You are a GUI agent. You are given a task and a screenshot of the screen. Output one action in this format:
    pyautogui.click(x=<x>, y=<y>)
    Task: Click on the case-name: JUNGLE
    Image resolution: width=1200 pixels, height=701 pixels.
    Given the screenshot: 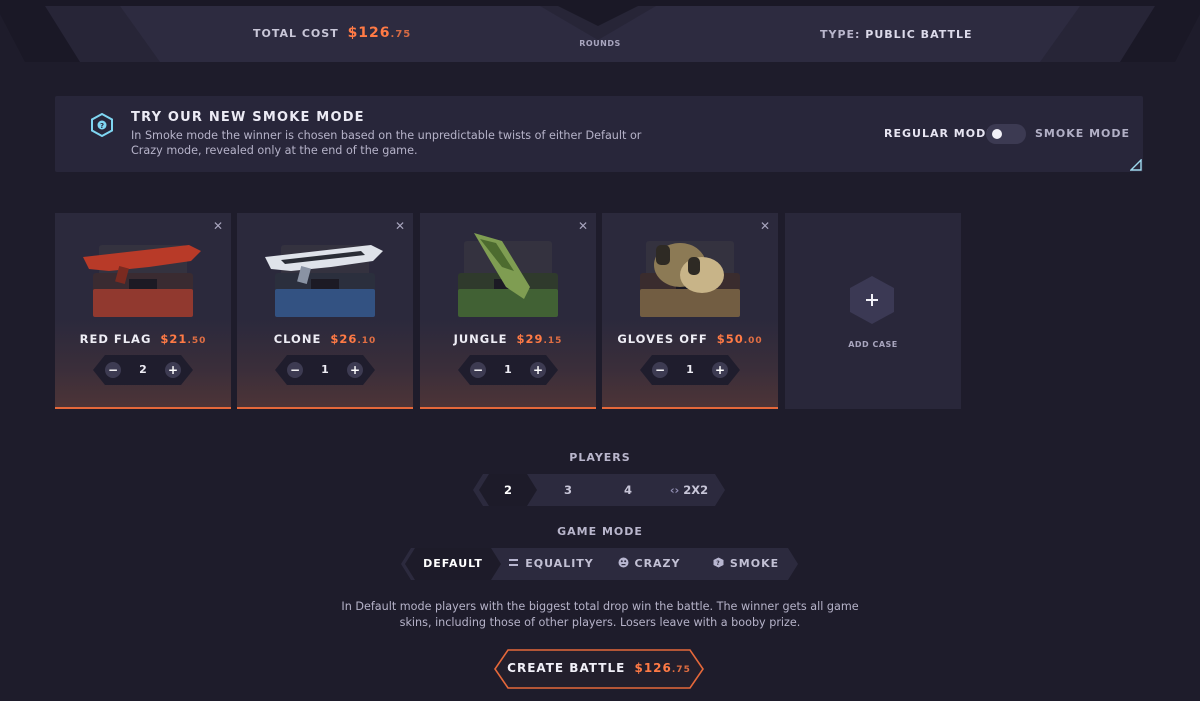 What is the action you would take?
    pyautogui.click(x=480, y=339)
    